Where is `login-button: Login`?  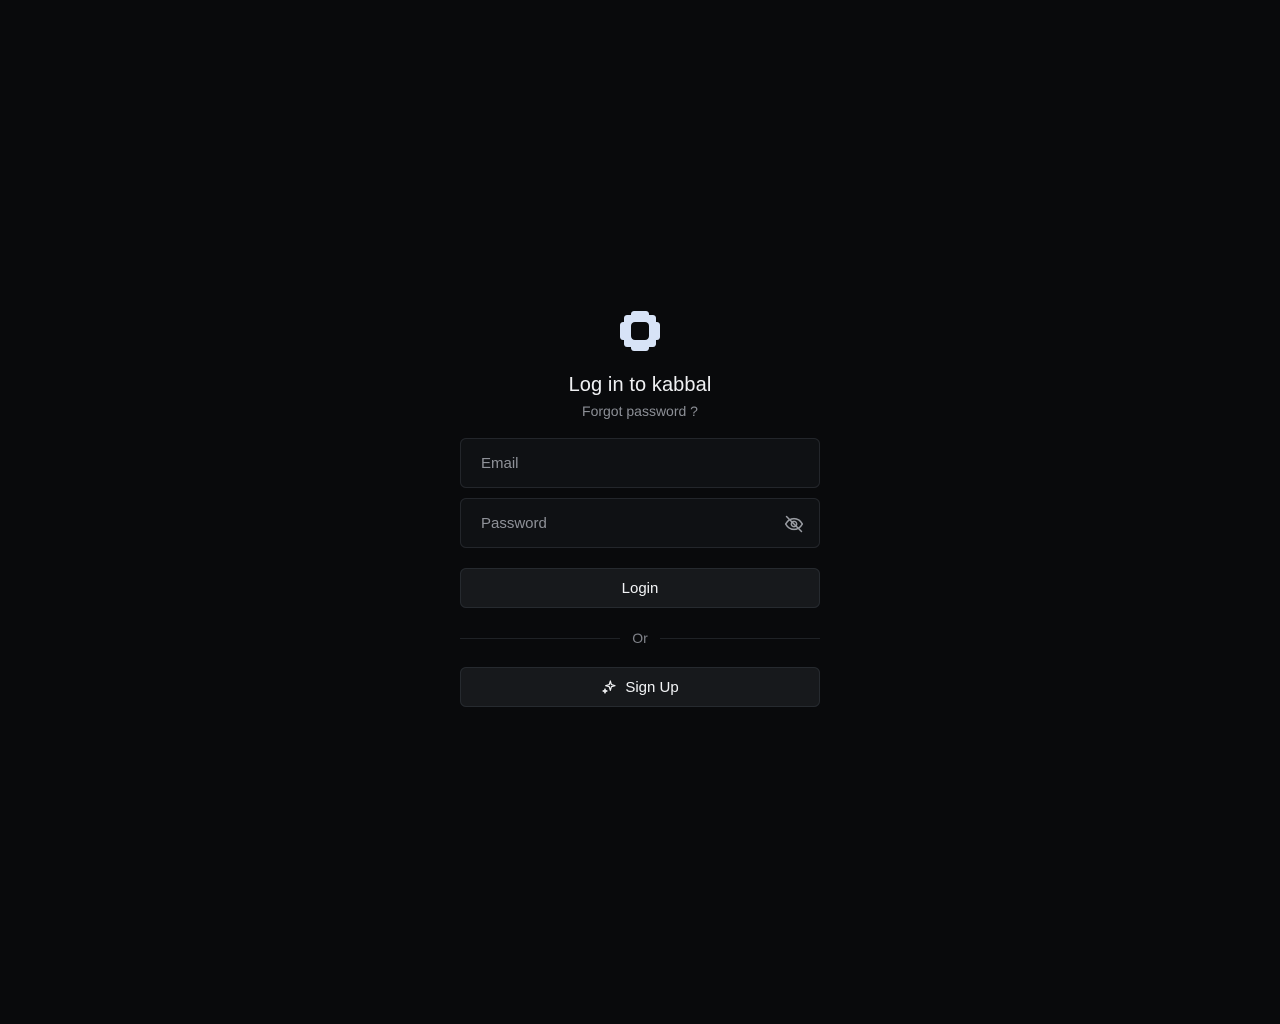
login-button: Login is located at coordinates (640, 588).